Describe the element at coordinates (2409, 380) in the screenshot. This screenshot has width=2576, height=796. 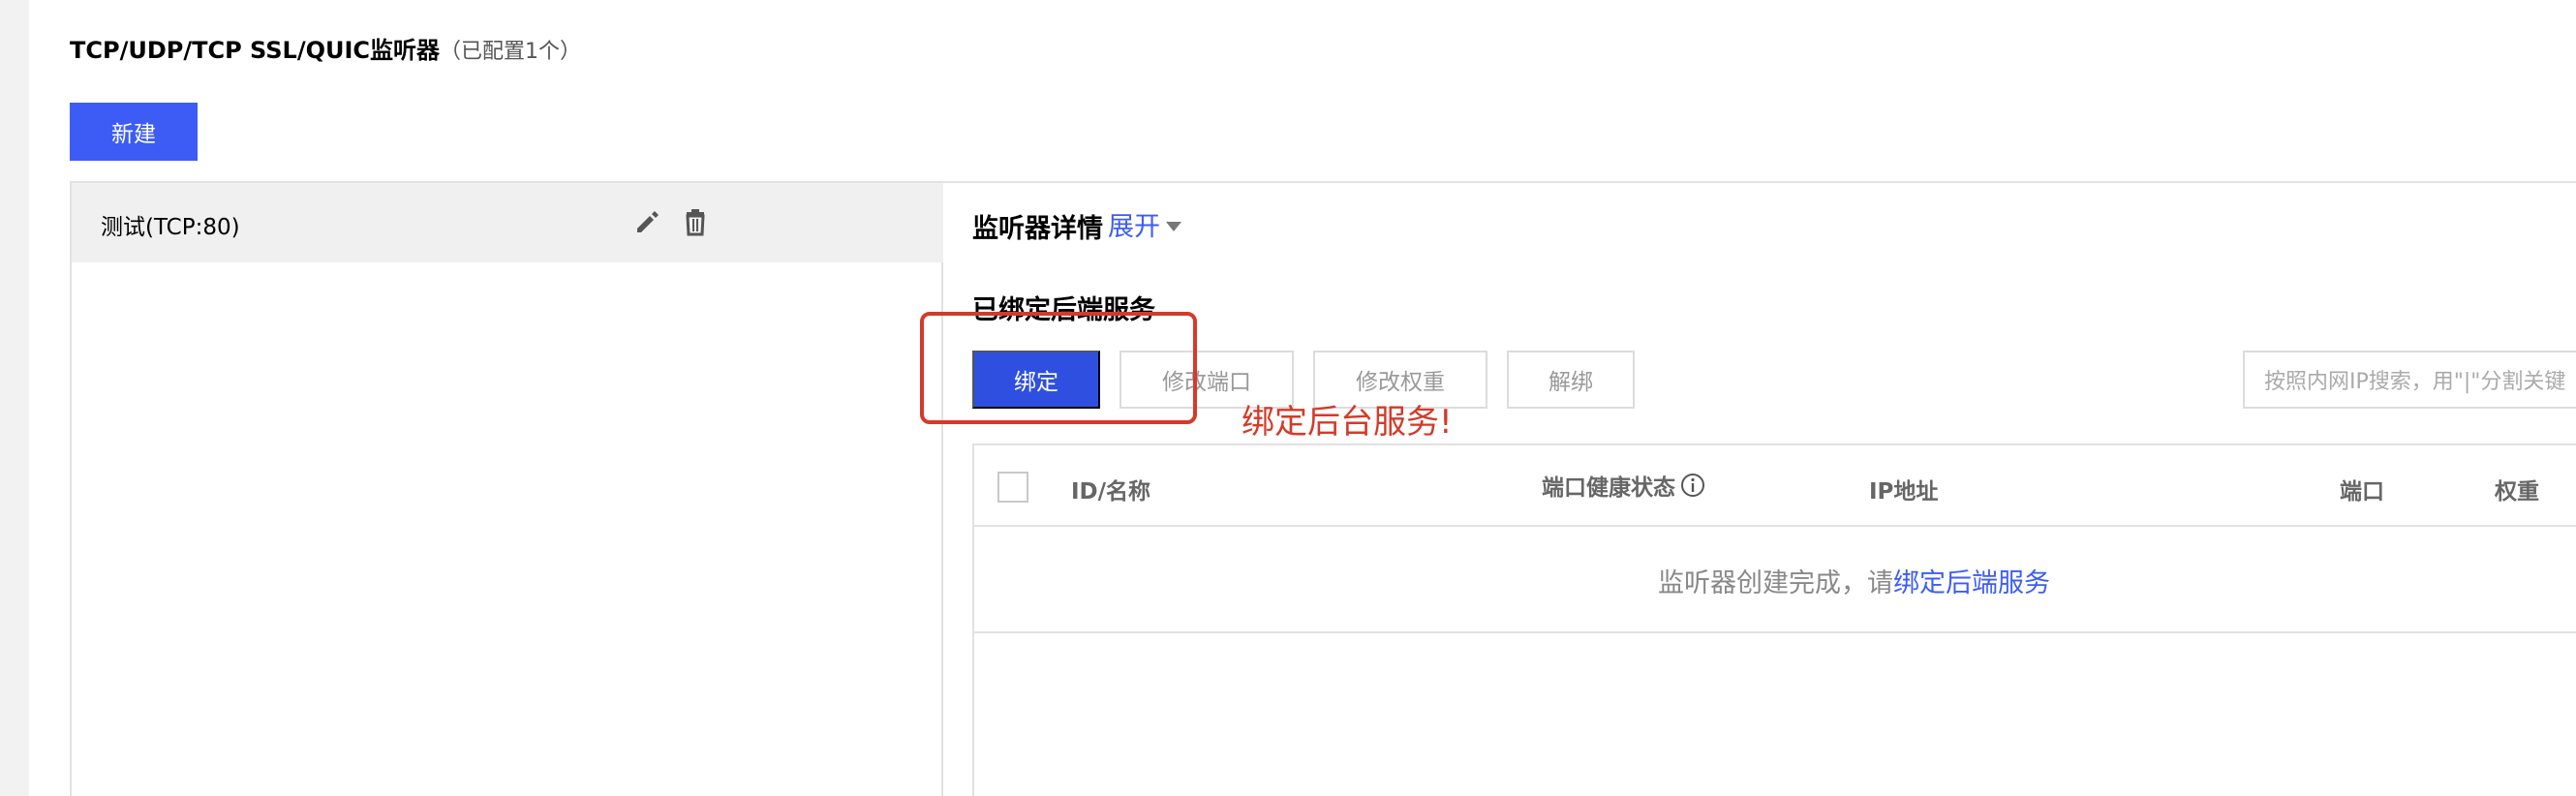
I see `search-input: 按照内网IP搜索，用"|"分割关键` at that location.